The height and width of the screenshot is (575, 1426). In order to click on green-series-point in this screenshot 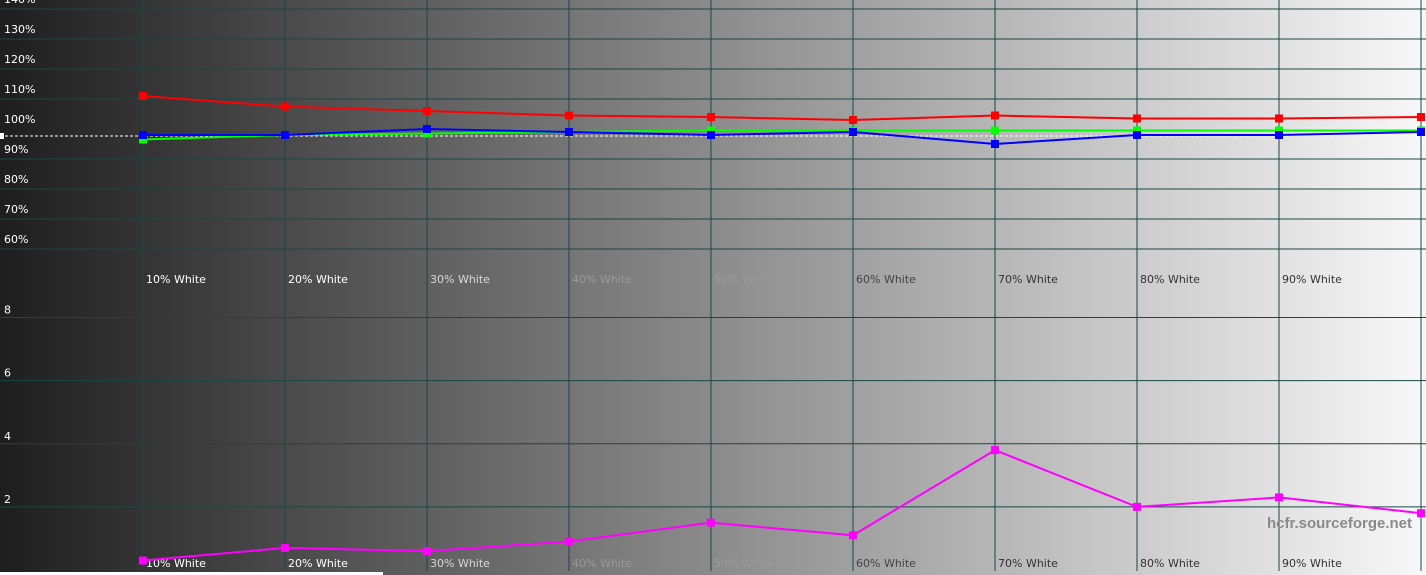, I will do `click(995, 130)`.